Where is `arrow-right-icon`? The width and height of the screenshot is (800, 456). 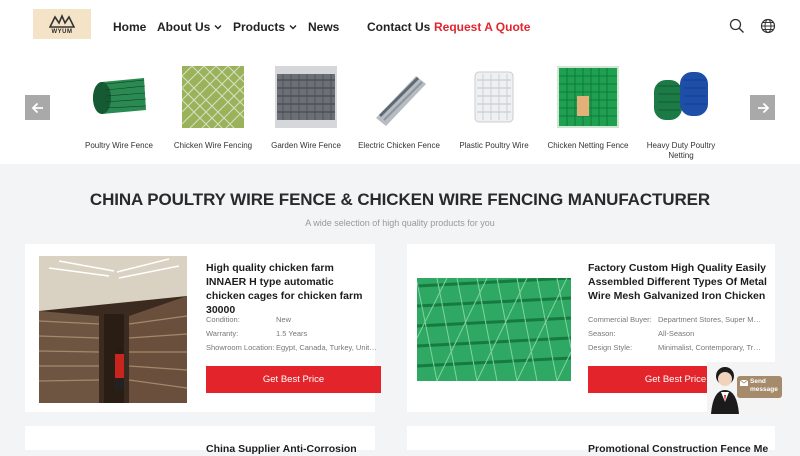
arrow-right-icon is located at coordinates (763, 107).